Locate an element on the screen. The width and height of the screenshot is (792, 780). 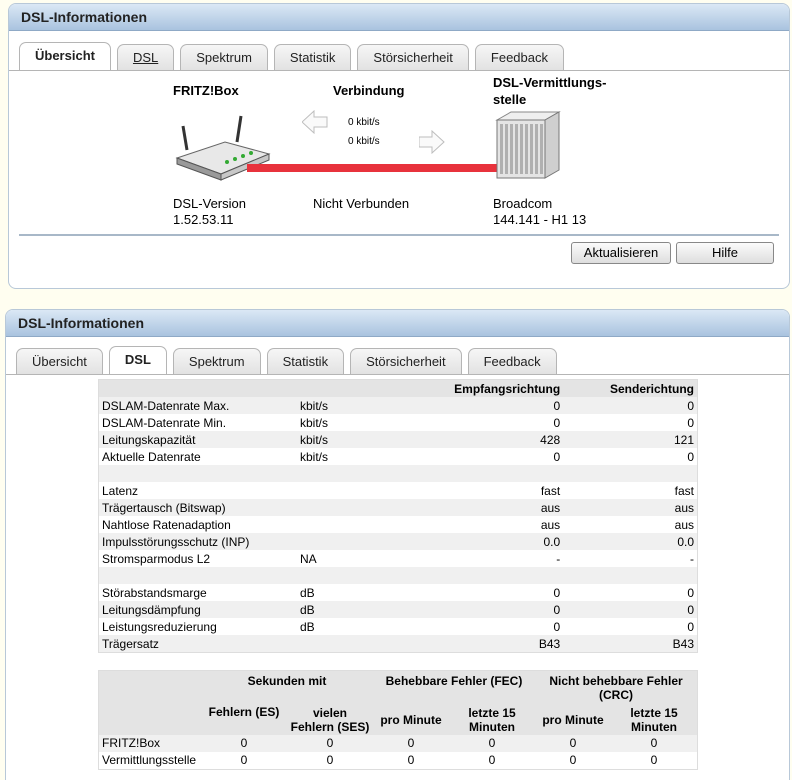
subheader-crc-last-15: letzte 15 Minuten is located at coordinates (654, 719).